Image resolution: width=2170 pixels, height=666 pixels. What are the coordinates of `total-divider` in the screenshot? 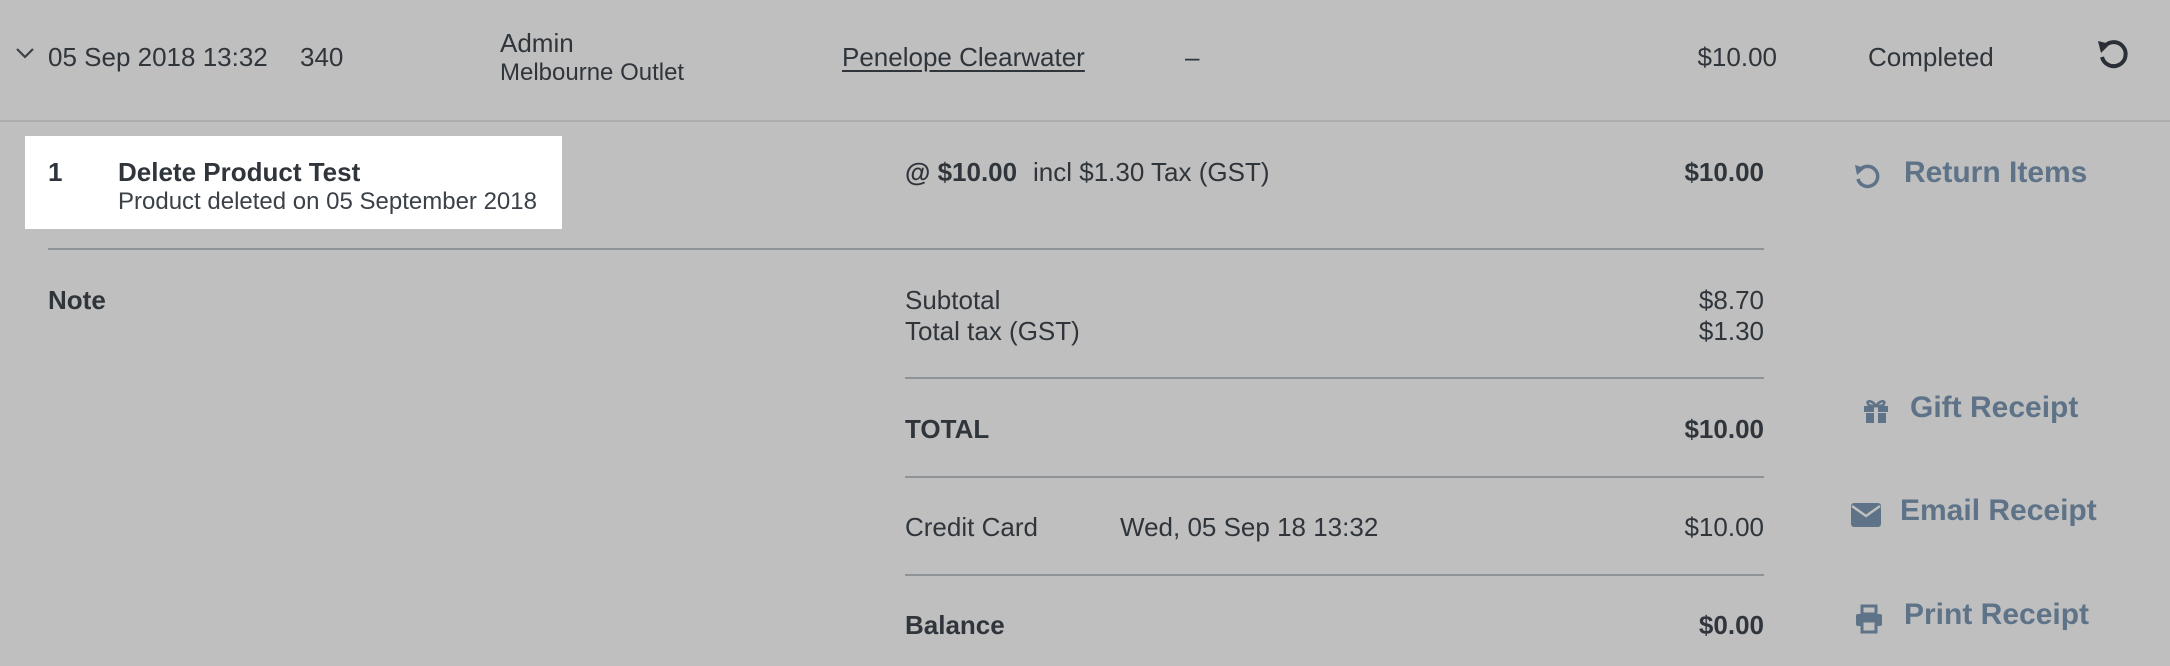 It's located at (1334, 477).